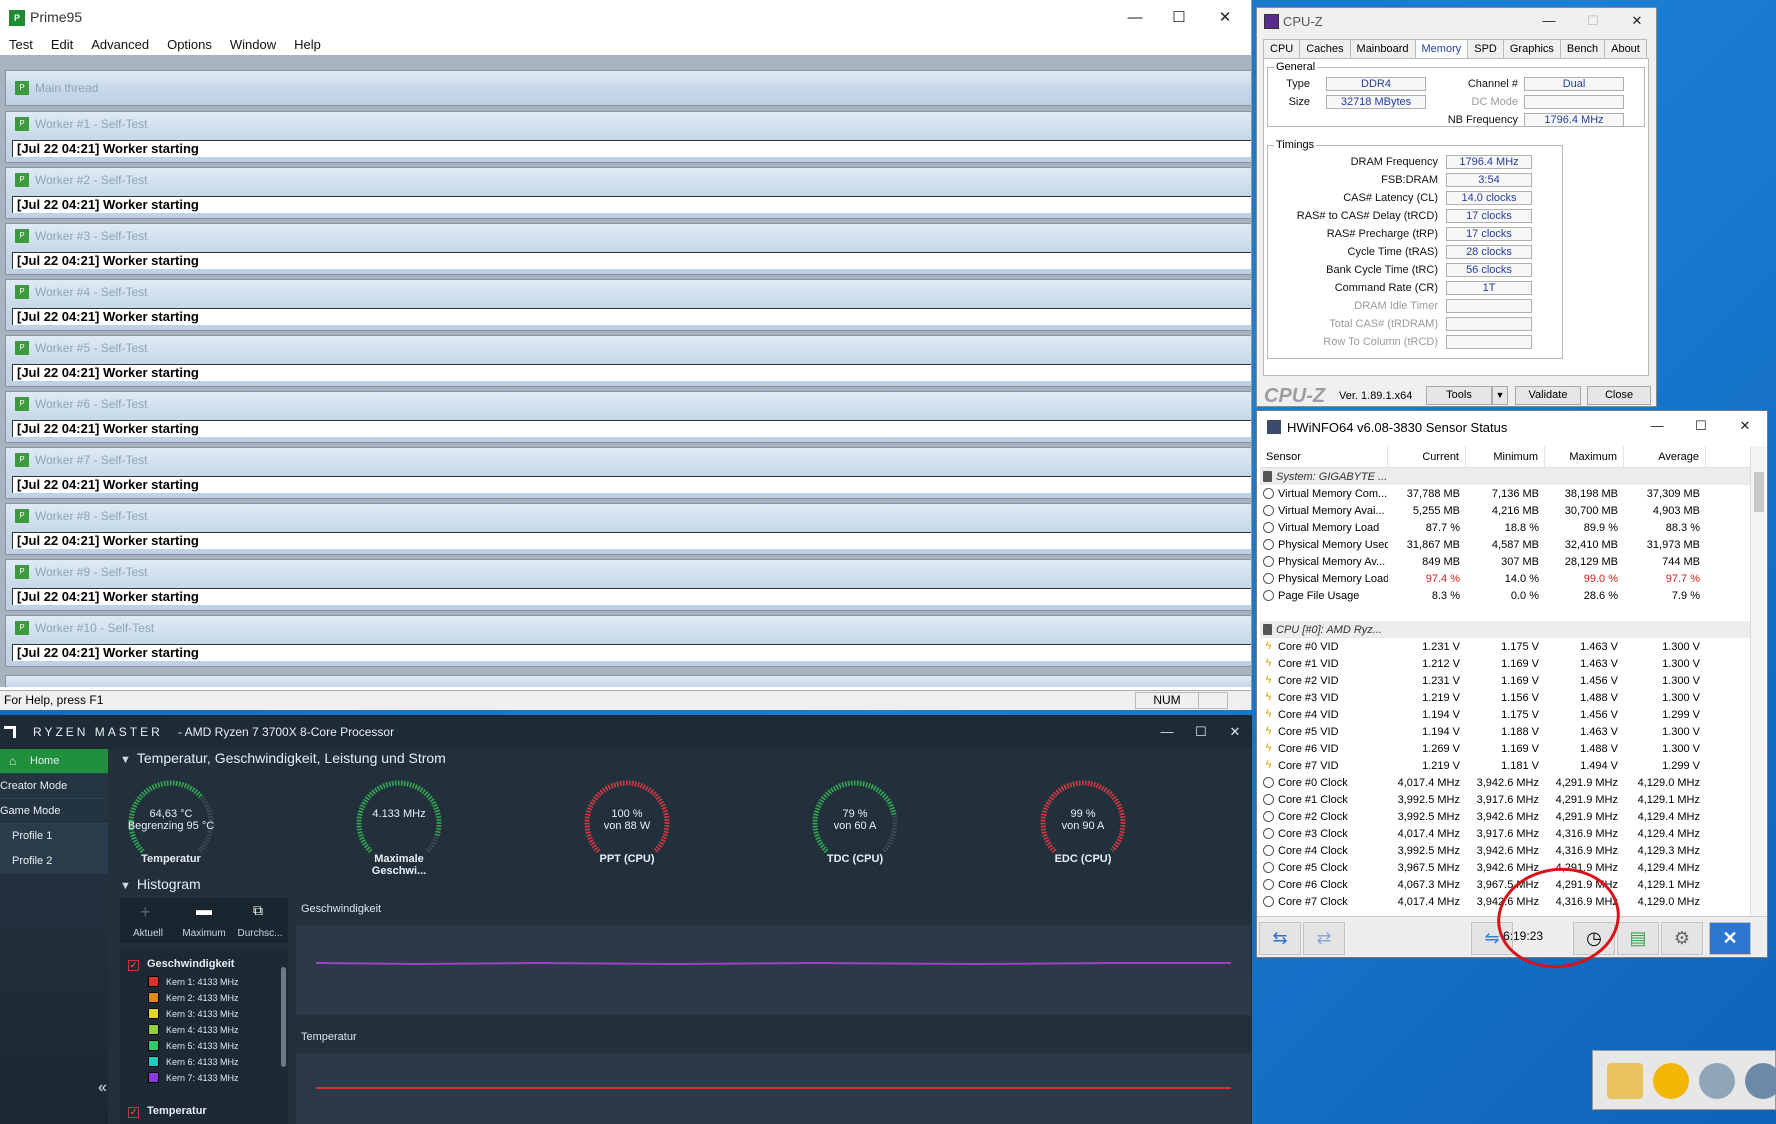  I want to click on column-sensor: Sensor, so click(1324, 456).